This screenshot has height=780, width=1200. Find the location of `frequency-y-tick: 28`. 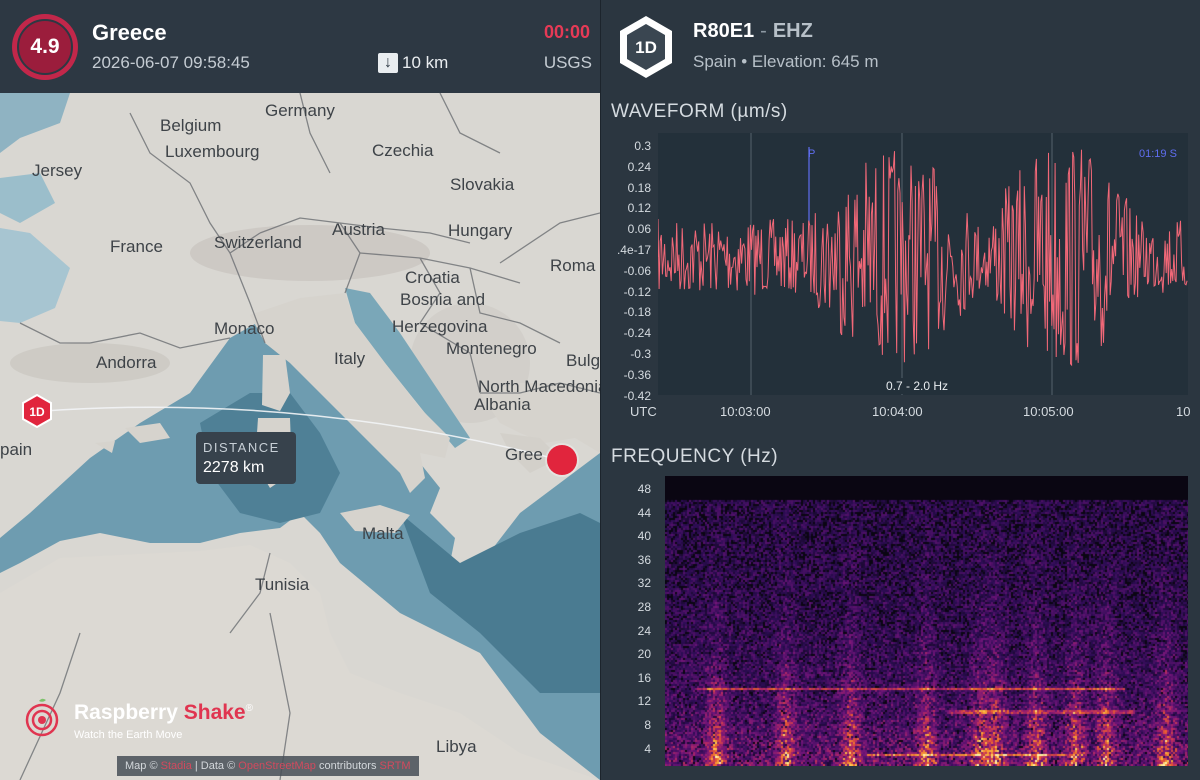

frequency-y-tick: 28 is located at coordinates (644, 607).